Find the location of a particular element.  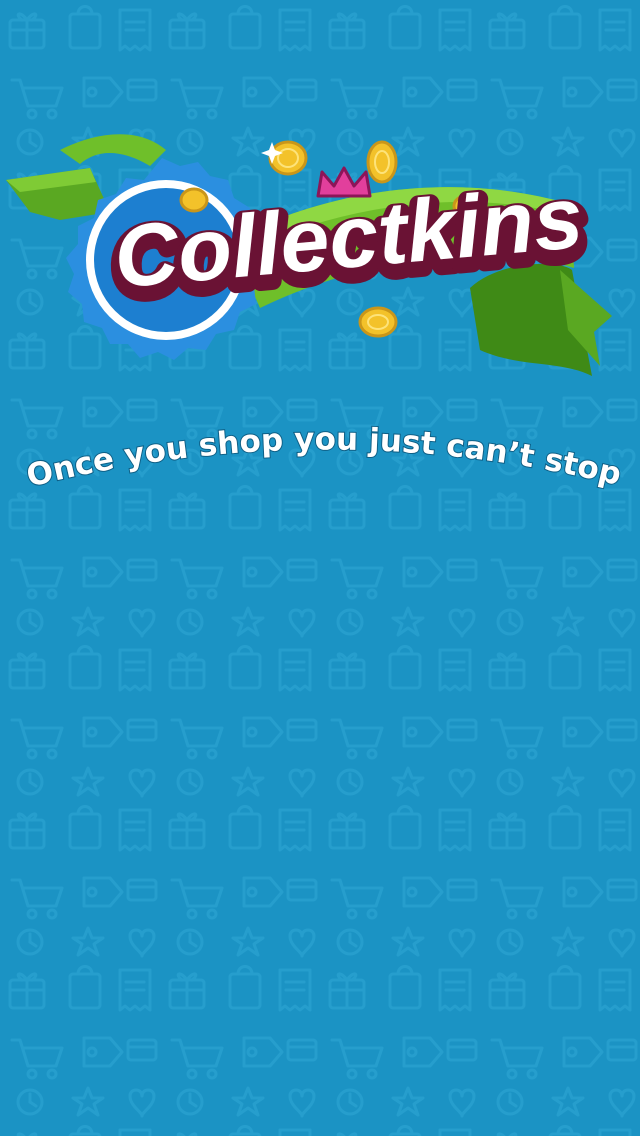

svg-text:Once you shop you just can’t s: Once you shop you just can’t stop is located at coordinates (324, 457).